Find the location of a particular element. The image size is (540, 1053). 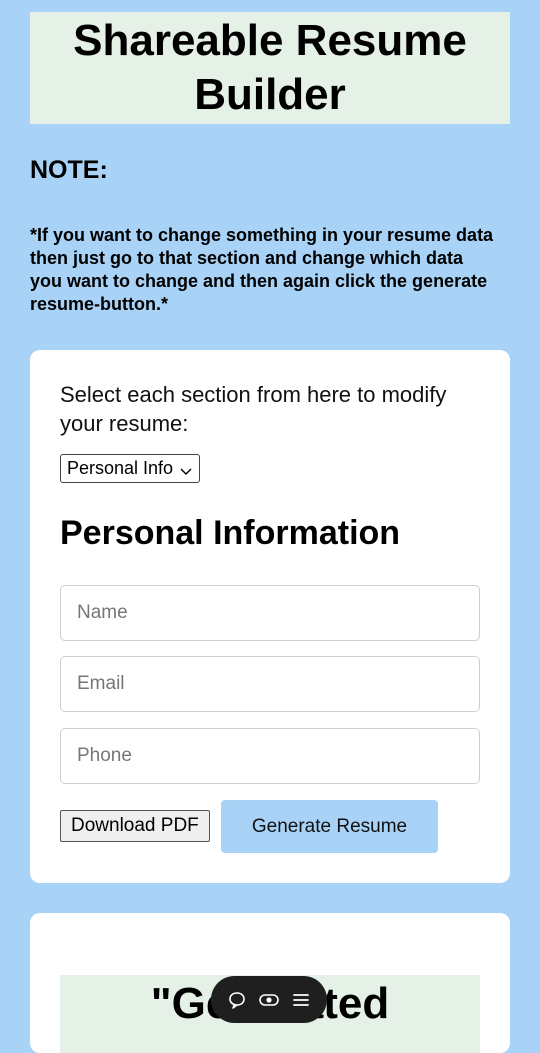

phone-input is located at coordinates (270, 756).